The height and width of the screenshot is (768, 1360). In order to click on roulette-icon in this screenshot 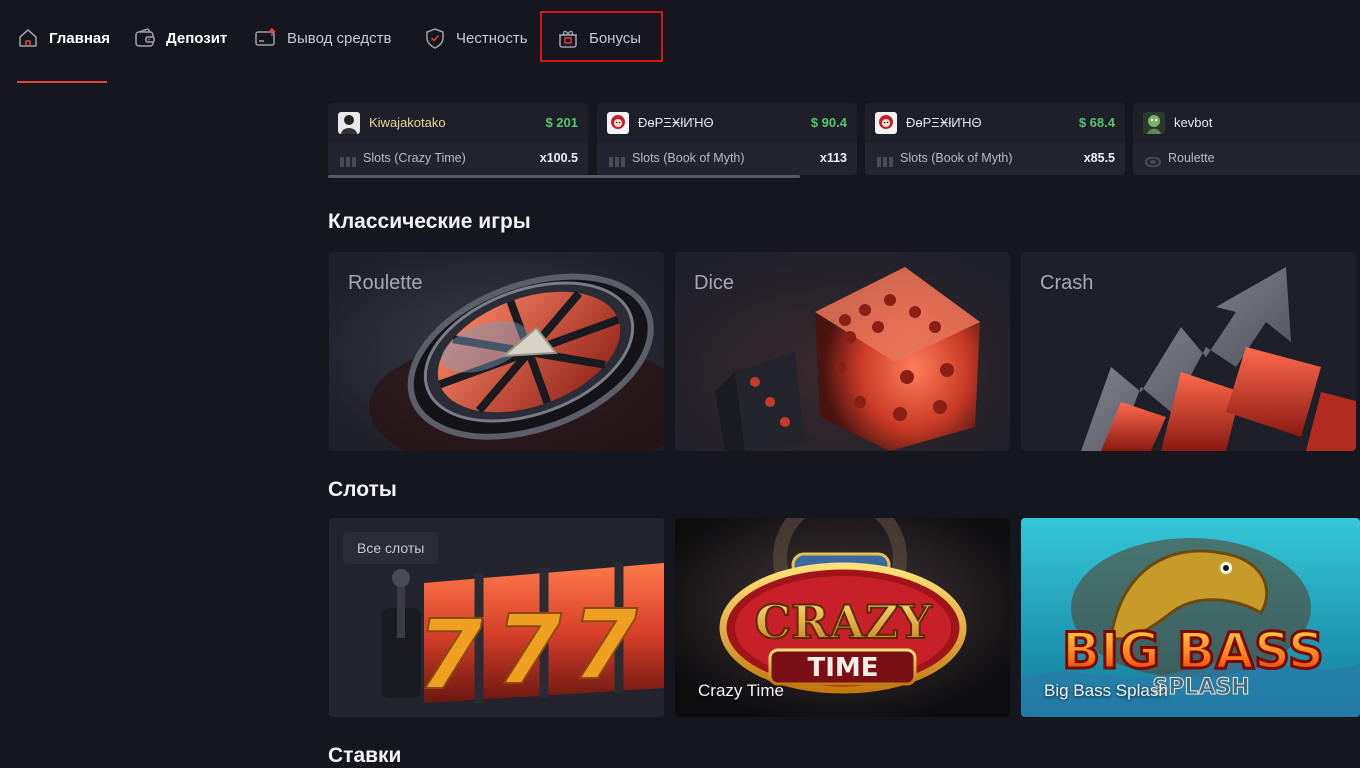, I will do `click(1153, 161)`.